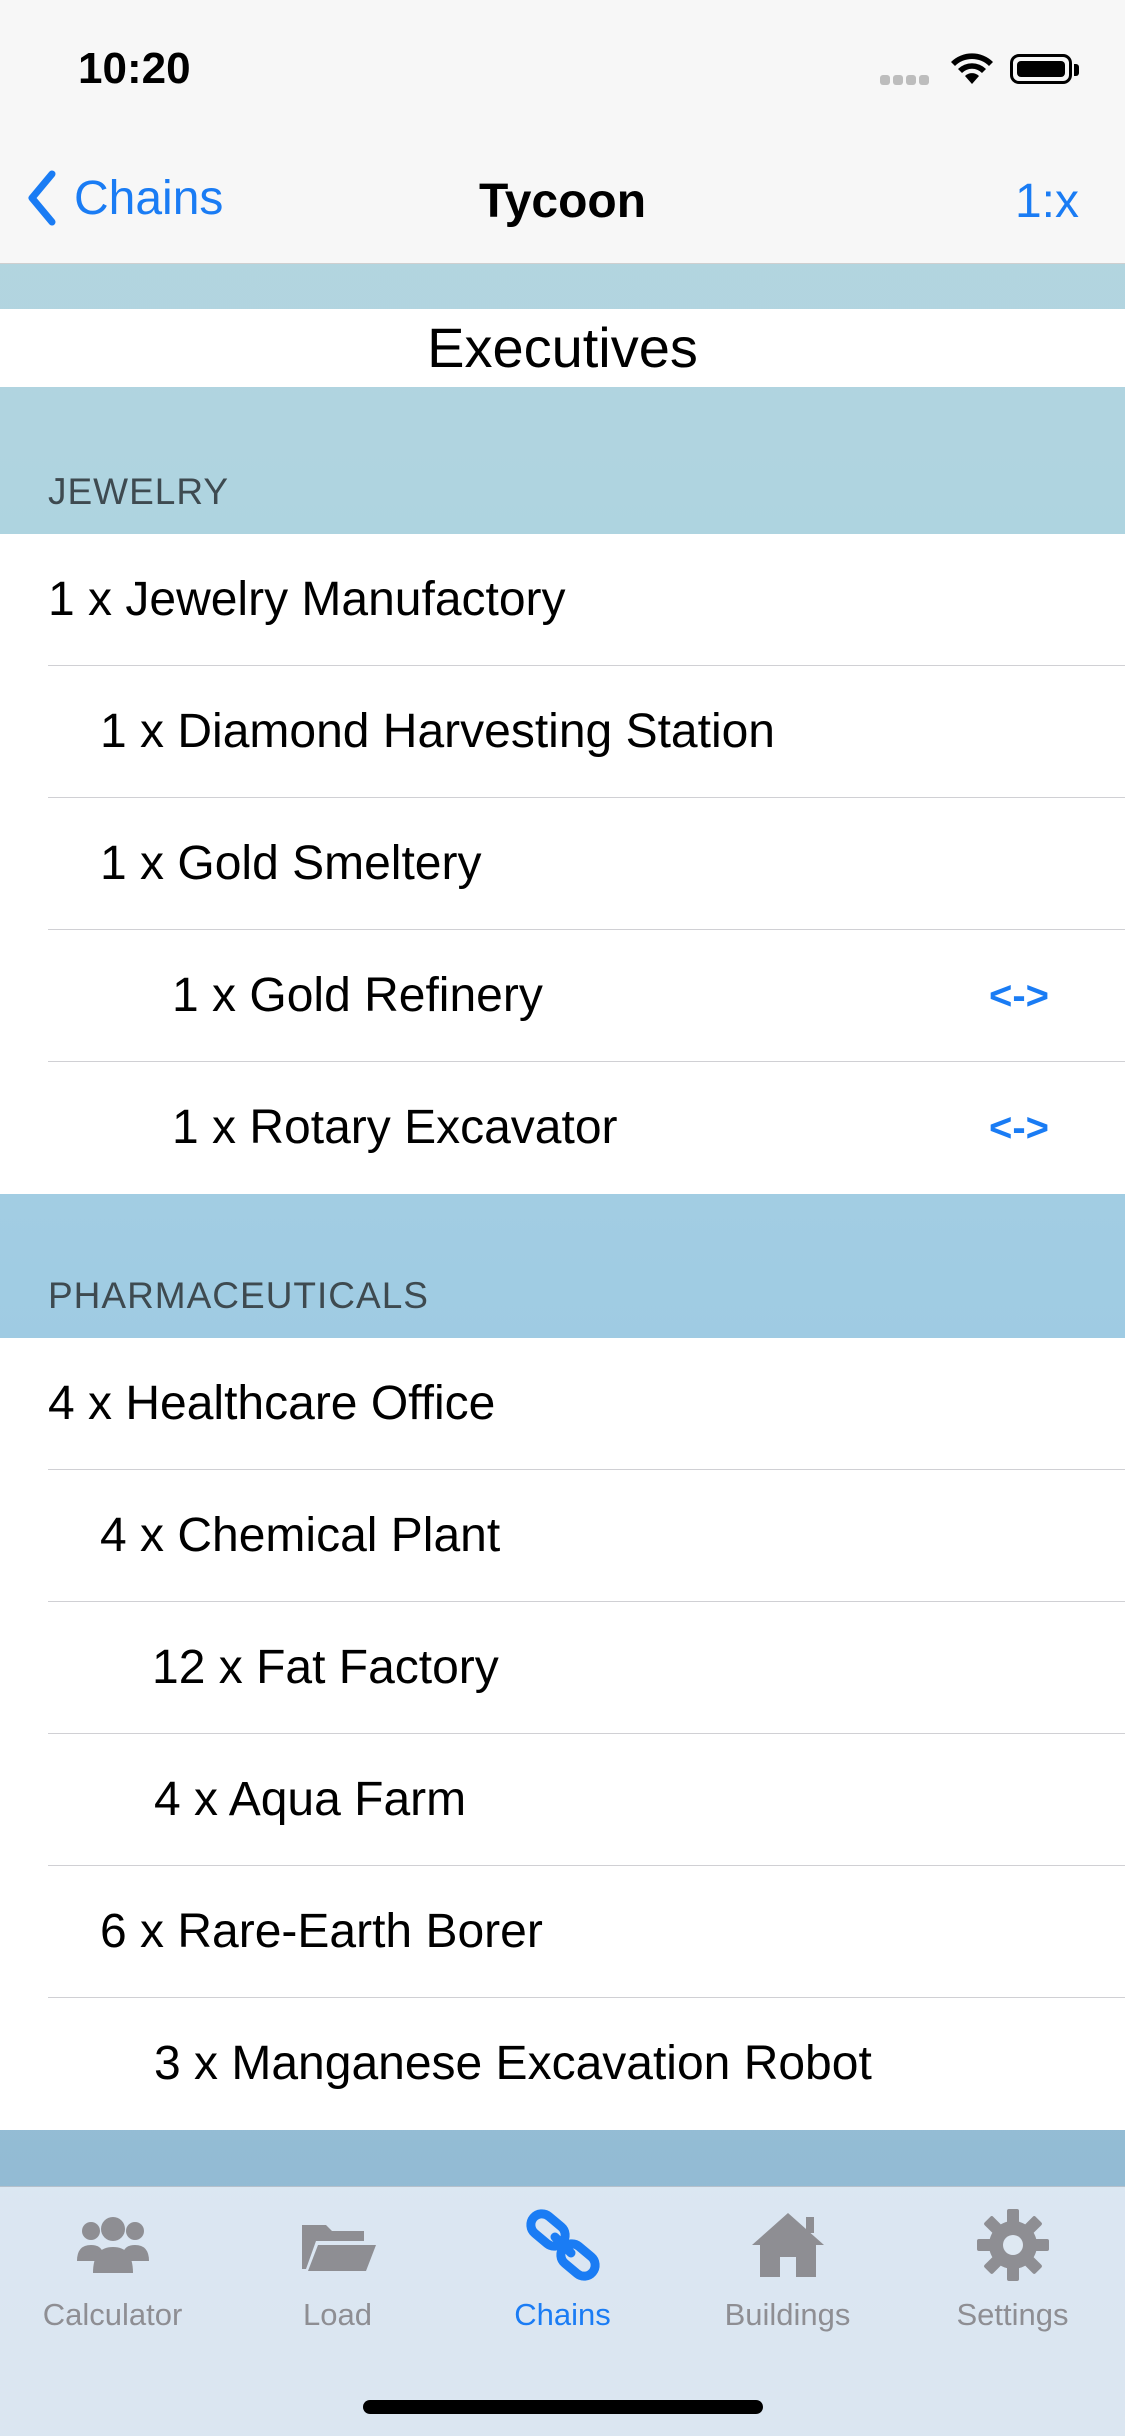 Image resolution: width=1125 pixels, height=2436 pixels. I want to click on status-time: 10:20, so click(134, 68).